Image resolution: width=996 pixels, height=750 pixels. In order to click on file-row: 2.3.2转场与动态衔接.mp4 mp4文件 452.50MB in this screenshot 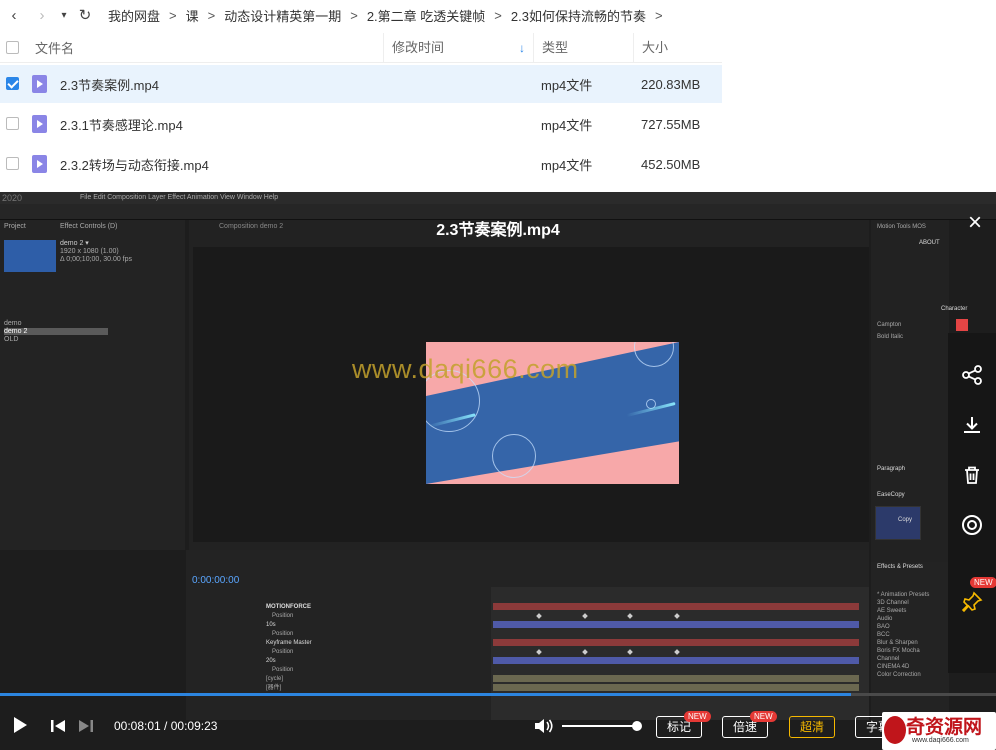, I will do `click(361, 164)`.